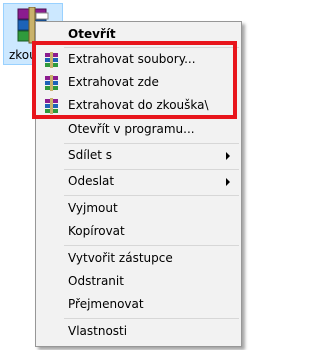  Describe the element at coordinates (138, 182) in the screenshot. I see `menu-item-send-to: Odeslat` at that location.